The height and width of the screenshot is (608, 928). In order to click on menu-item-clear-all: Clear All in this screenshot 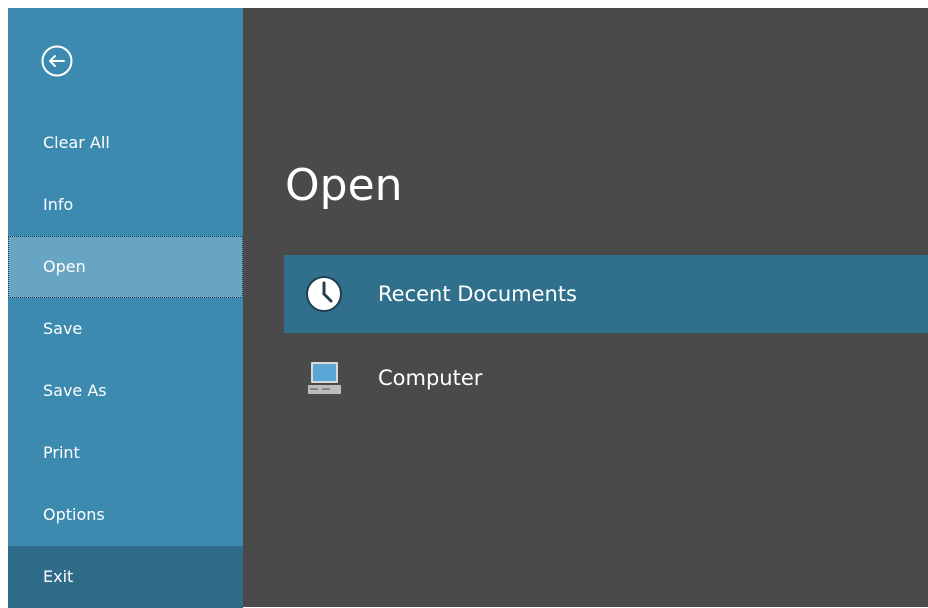, I will do `click(125, 143)`.